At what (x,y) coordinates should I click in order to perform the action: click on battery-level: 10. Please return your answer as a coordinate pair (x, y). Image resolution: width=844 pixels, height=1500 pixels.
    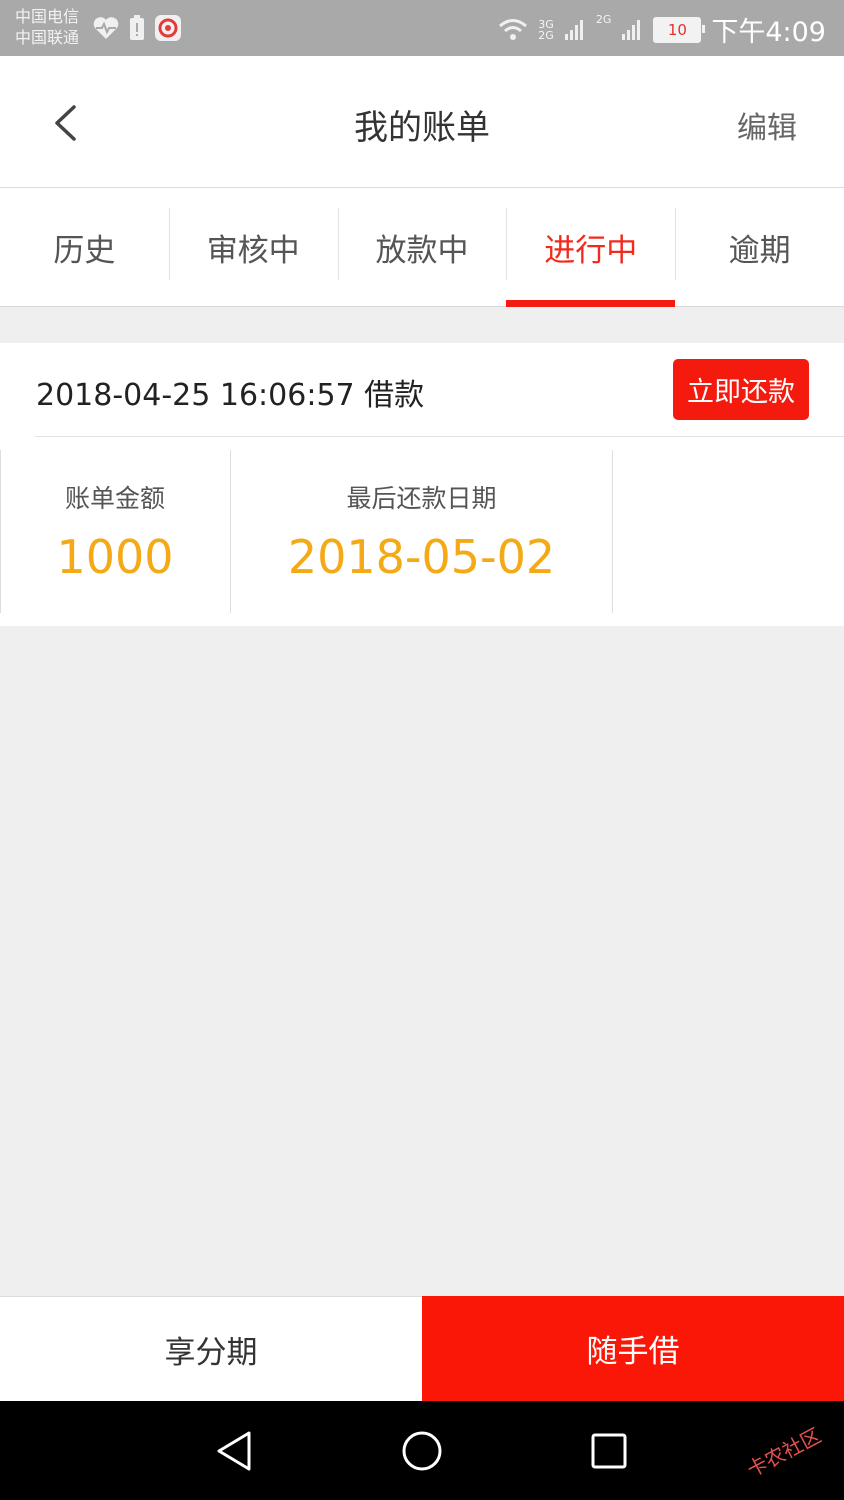
    Looking at the image, I should click on (677, 29).